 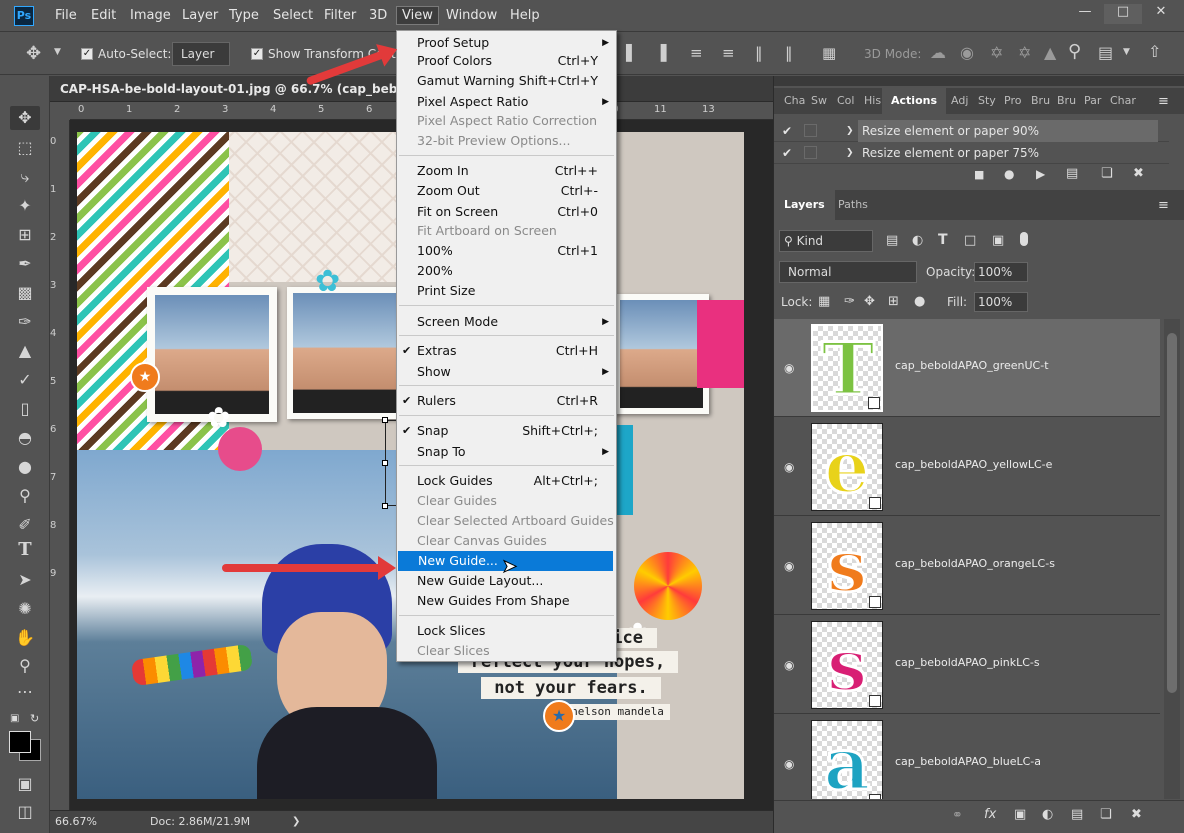 What do you see at coordinates (919, 301) in the screenshot?
I see `lock-all-icon: ●` at bounding box center [919, 301].